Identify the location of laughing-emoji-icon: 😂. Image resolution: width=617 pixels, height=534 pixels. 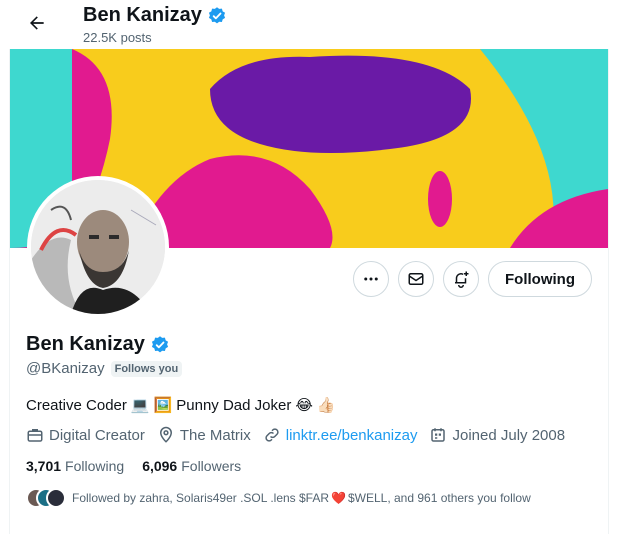
(304, 405).